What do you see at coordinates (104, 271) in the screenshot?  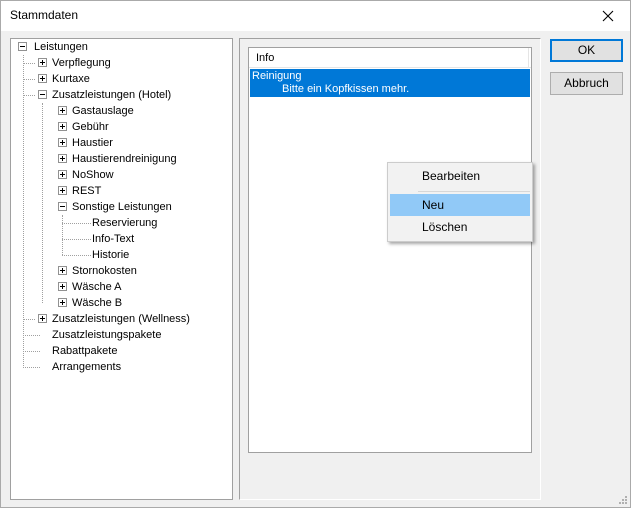 I see `tree-item-label: Stornokosten` at bounding box center [104, 271].